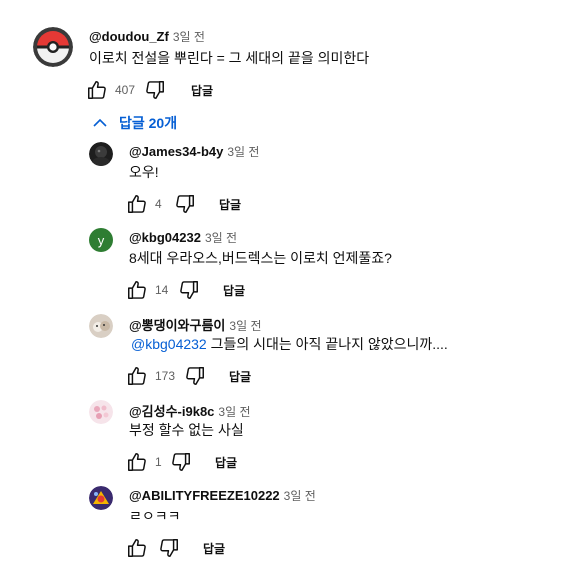 This screenshot has width=573, height=561. I want to click on reply-actions: 173 답글, so click(188, 376).